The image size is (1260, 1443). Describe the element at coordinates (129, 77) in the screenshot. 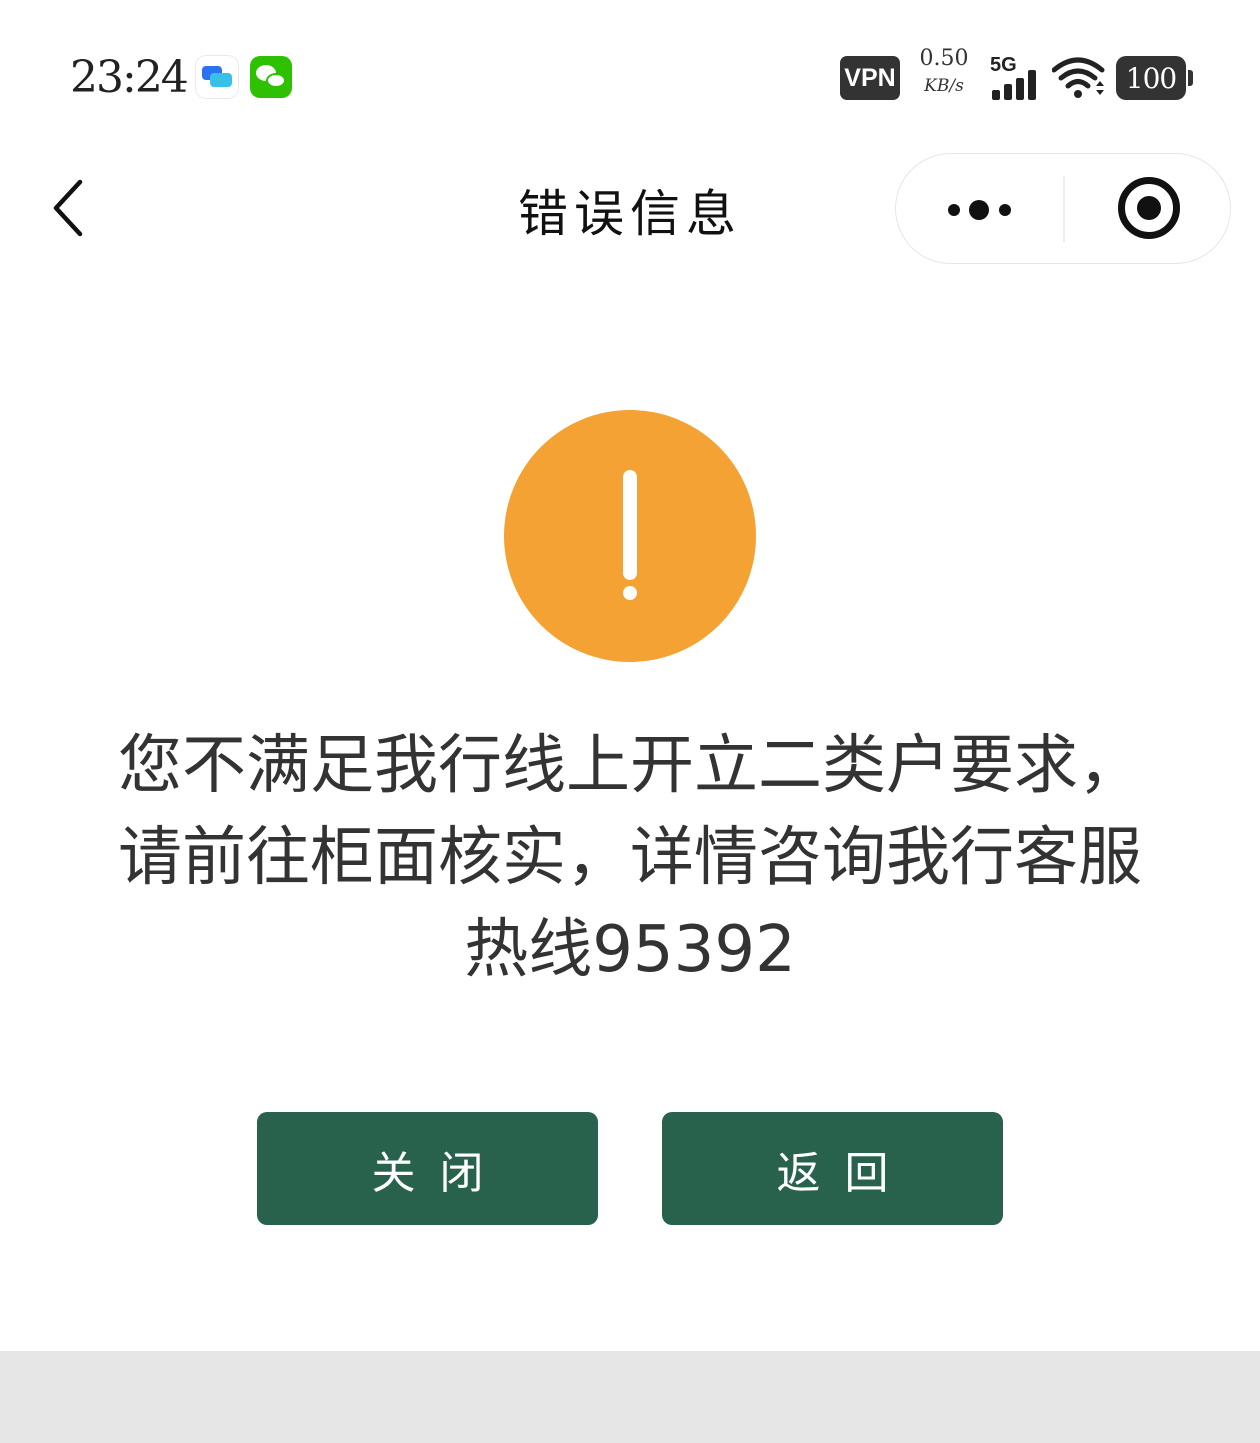

I see `status-time: 23:24` at that location.